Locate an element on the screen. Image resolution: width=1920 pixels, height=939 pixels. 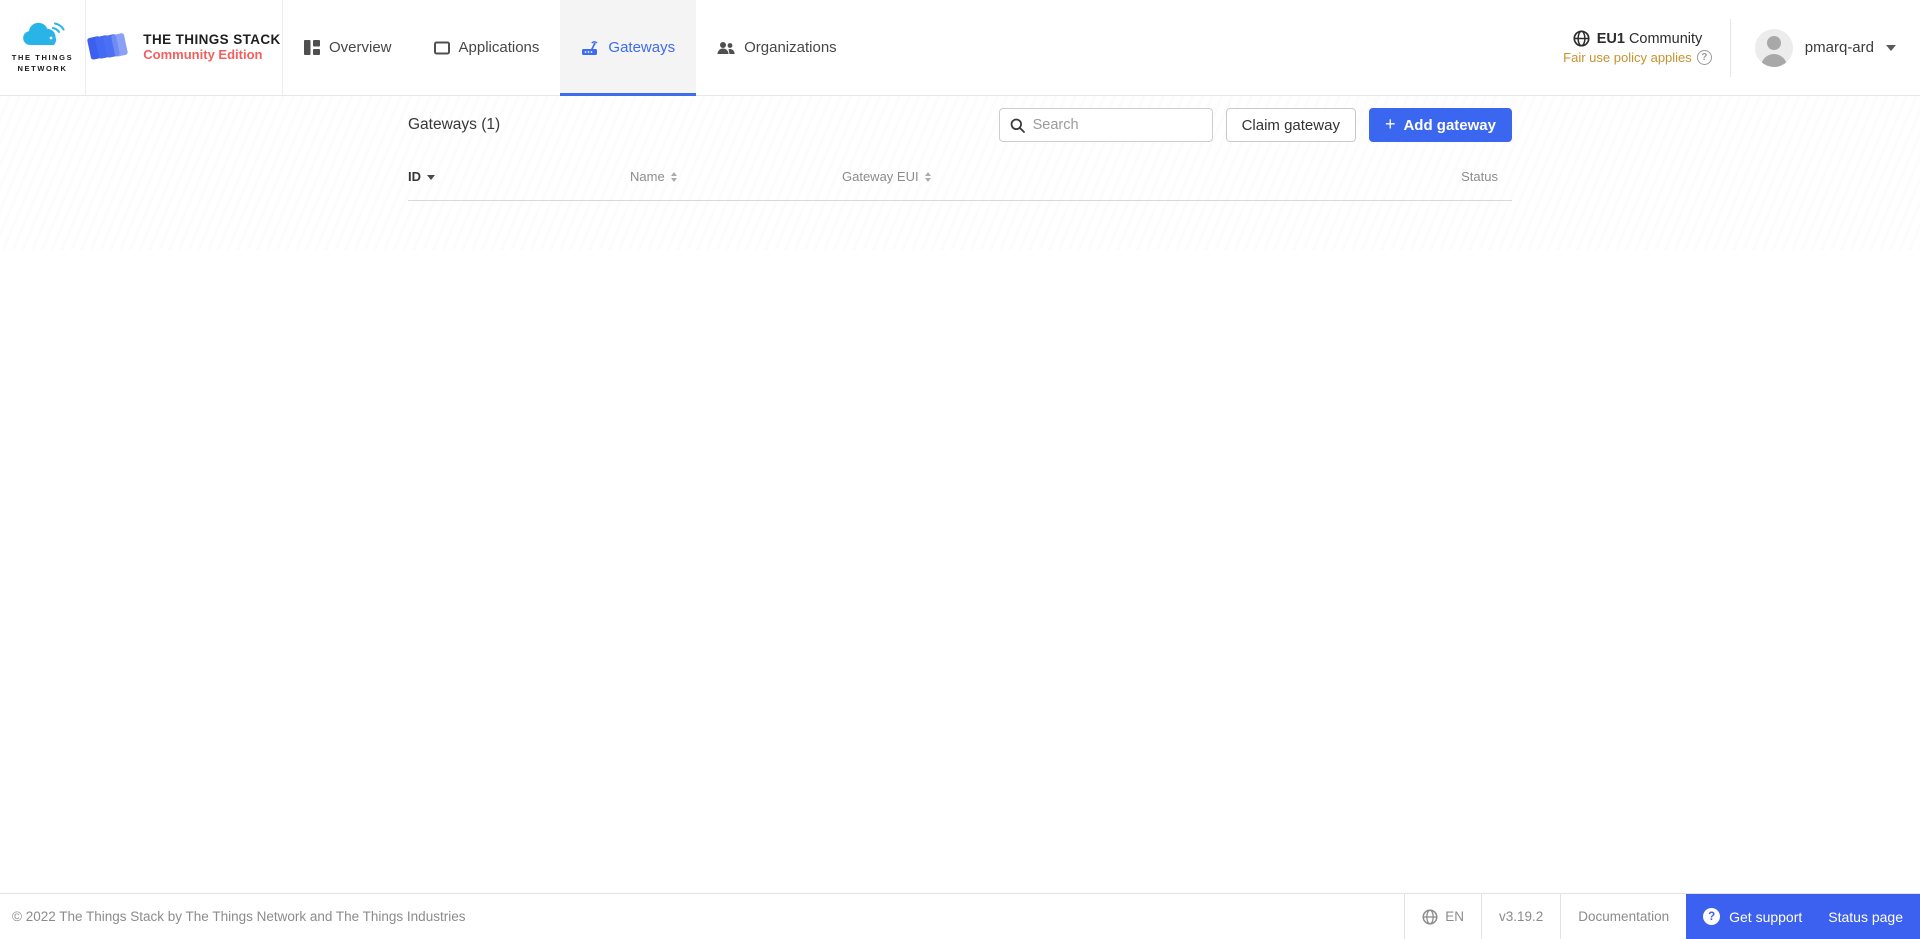
footer-spacer is located at coordinates (934, 916).